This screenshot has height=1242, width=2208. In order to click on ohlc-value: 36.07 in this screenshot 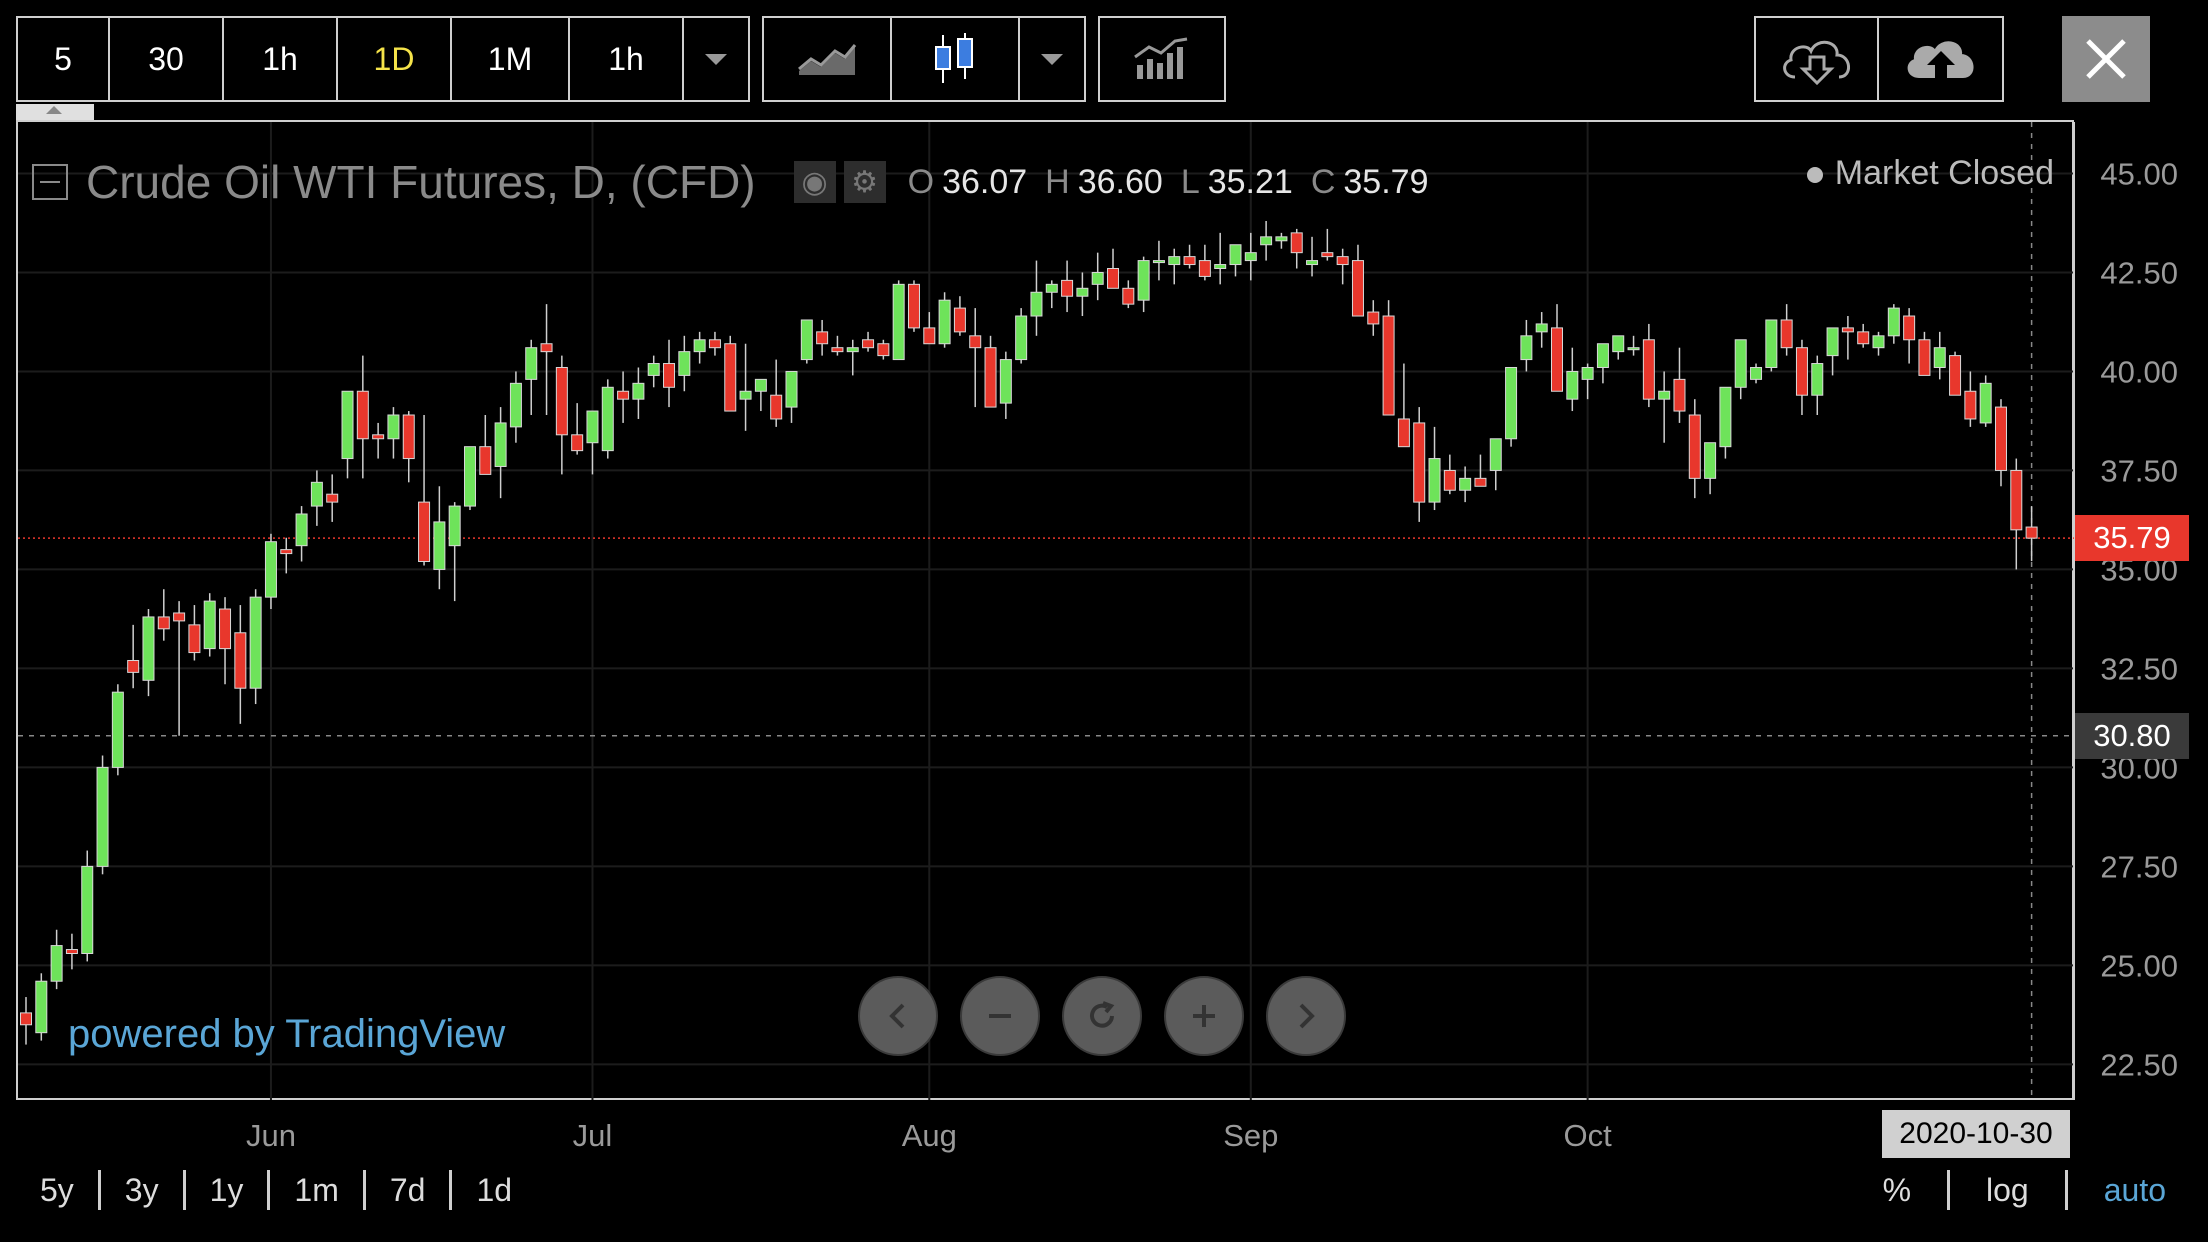, I will do `click(985, 181)`.